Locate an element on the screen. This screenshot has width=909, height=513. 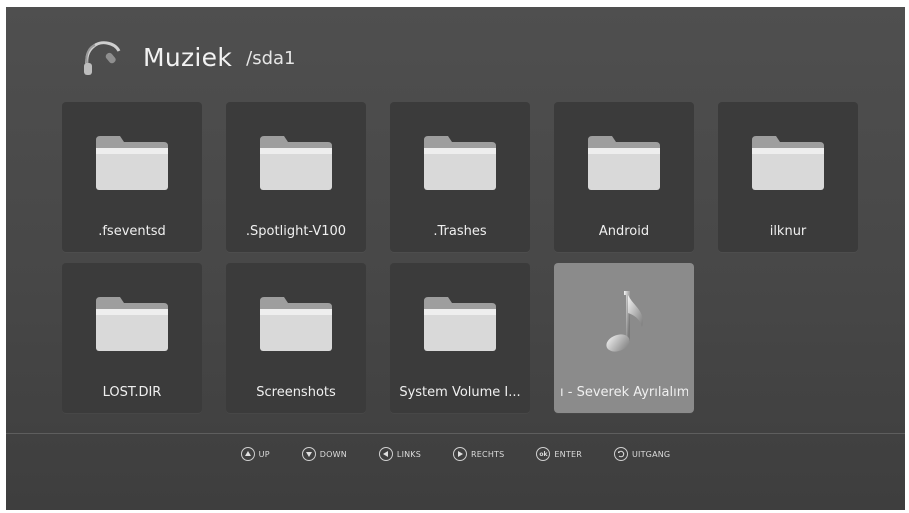
hint-enter-label: ENTER is located at coordinates (568, 454).